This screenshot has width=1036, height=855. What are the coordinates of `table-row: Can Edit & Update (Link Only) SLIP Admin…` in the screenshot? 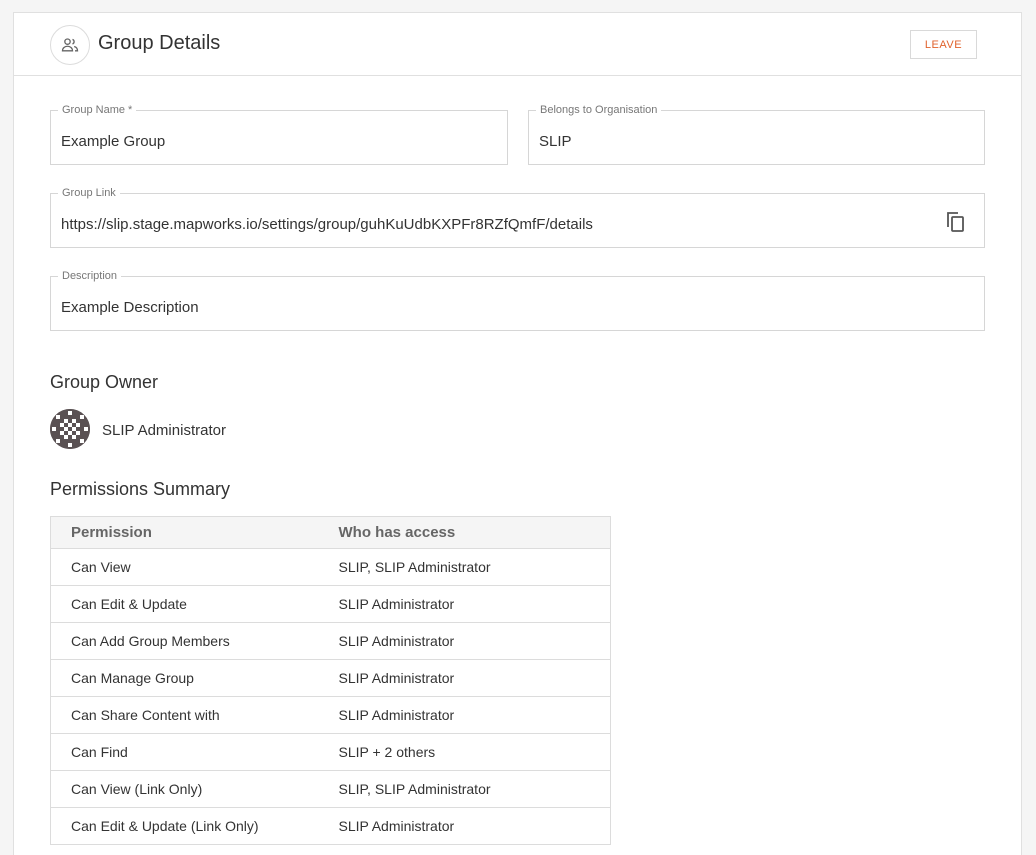 It's located at (330, 826).